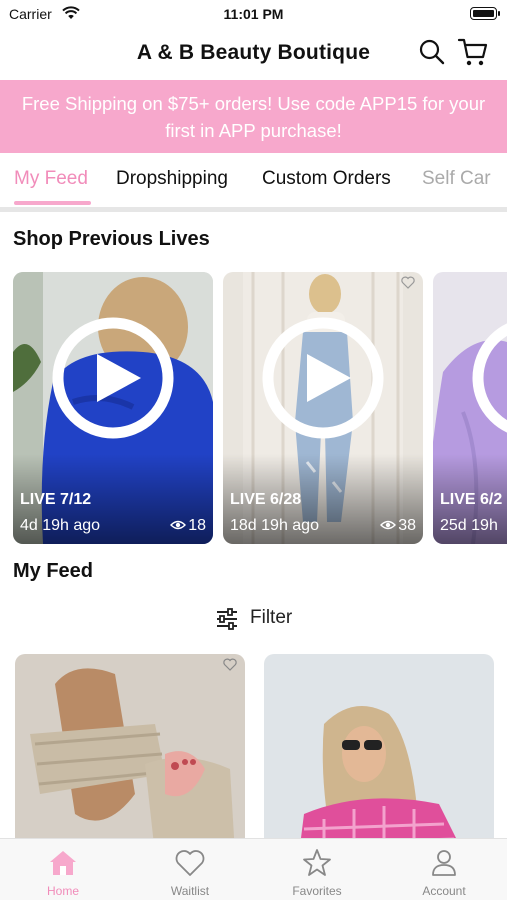  I want to click on live-view-count: 38, so click(398, 526).